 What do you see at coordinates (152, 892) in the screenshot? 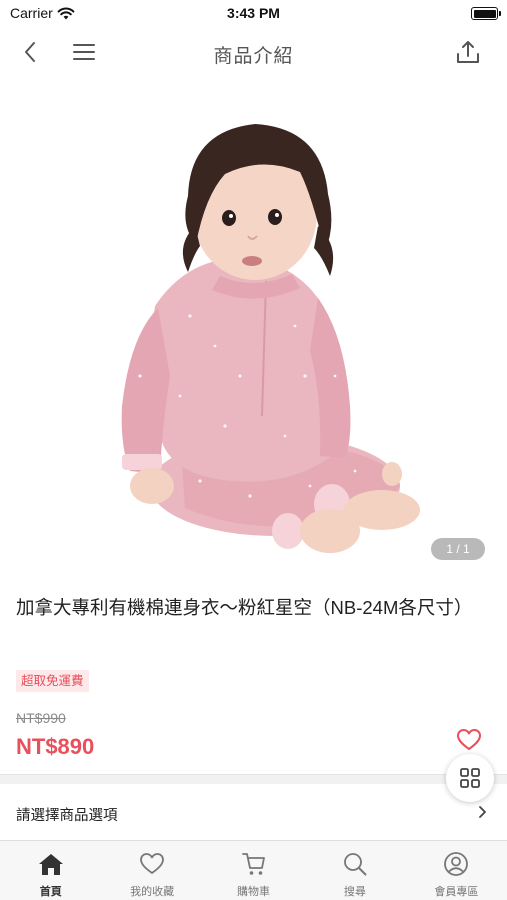
I see `tab-label: 我的收藏` at bounding box center [152, 892].